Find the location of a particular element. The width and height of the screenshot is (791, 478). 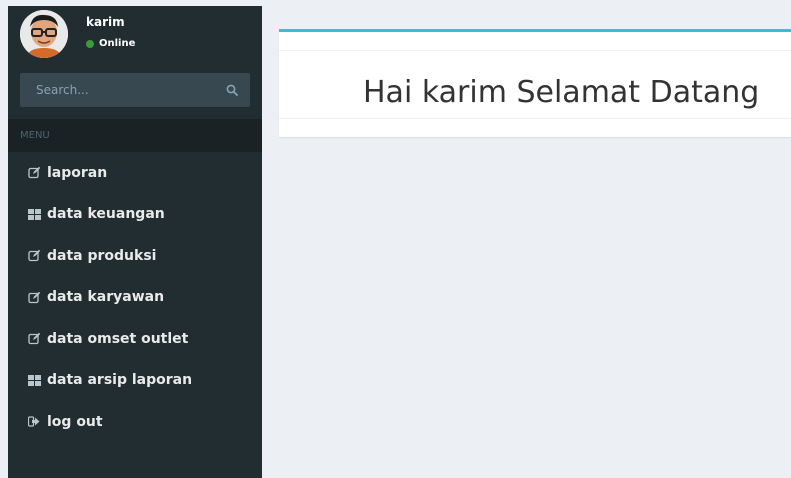

sidebar-item-log-out: log out is located at coordinates (135, 422).